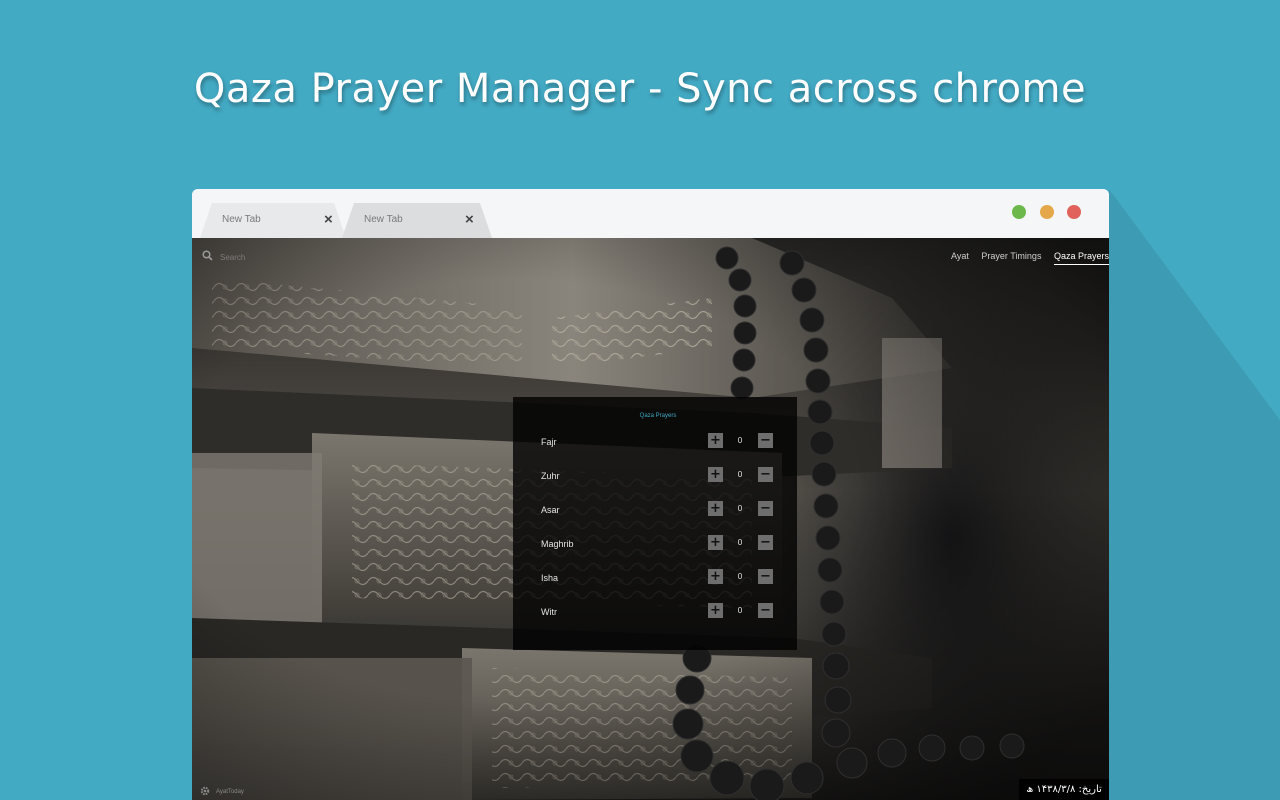 The width and height of the screenshot is (1280, 800). I want to click on prayer-name: Fajr, so click(549, 442).